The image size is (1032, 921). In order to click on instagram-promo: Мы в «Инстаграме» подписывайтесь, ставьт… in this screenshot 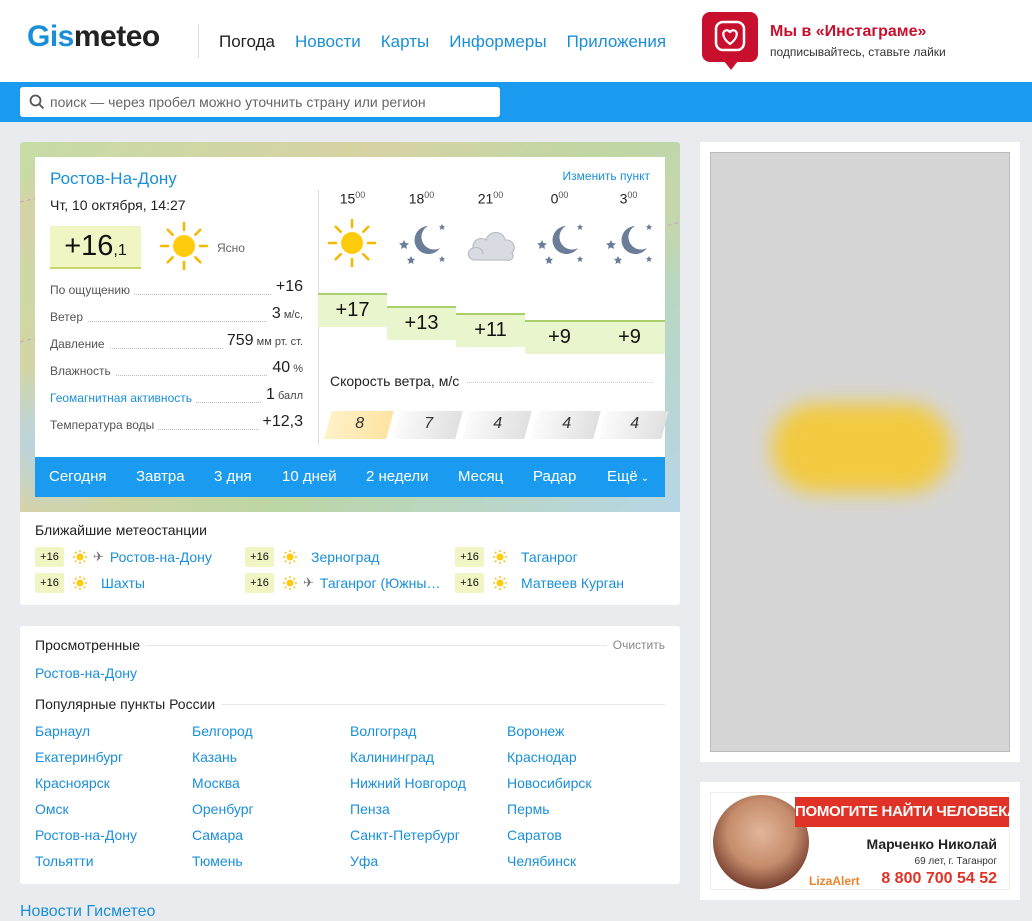, I will do `click(862, 43)`.